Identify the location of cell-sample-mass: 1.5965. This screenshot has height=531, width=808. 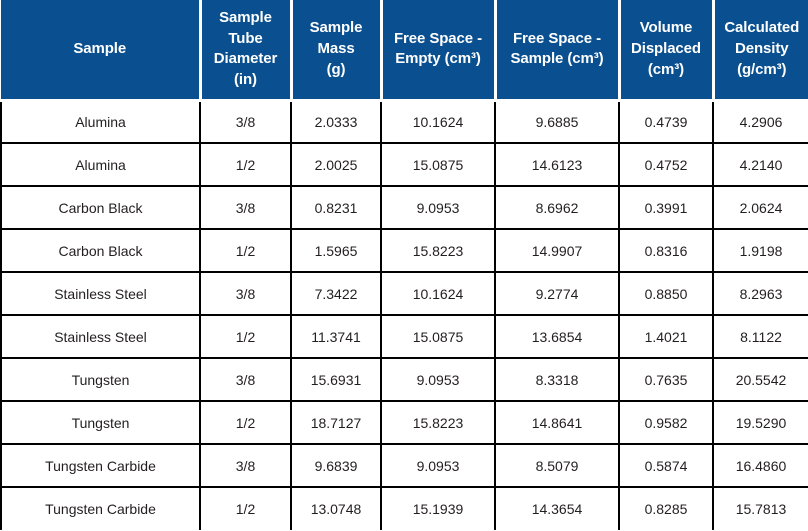
(336, 251).